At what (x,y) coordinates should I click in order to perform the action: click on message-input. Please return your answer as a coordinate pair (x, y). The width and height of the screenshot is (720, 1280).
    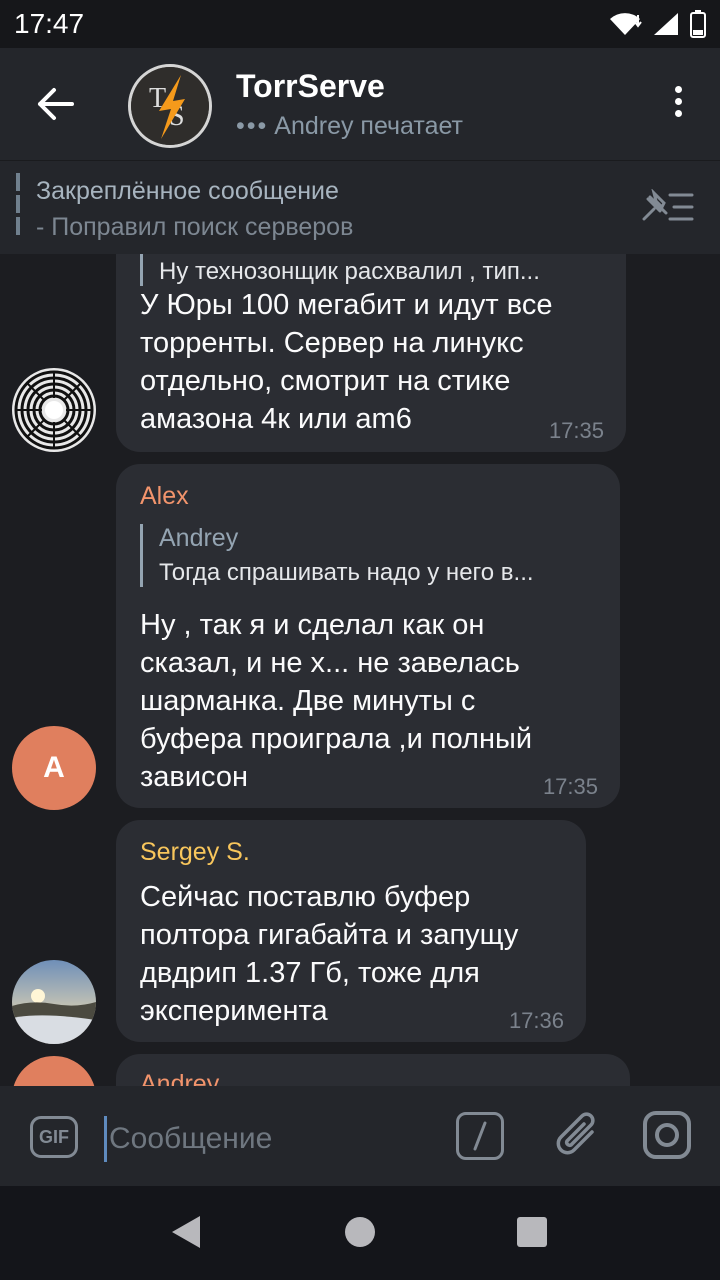
    Looking at the image, I should click on (264, 1139).